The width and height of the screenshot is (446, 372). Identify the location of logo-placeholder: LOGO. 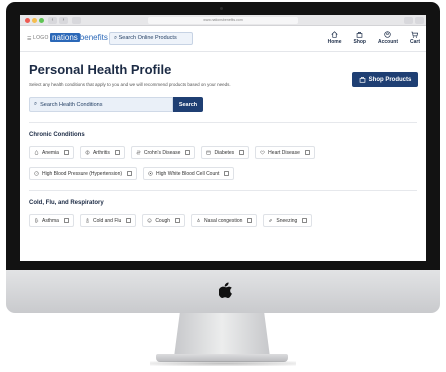
(41, 38).